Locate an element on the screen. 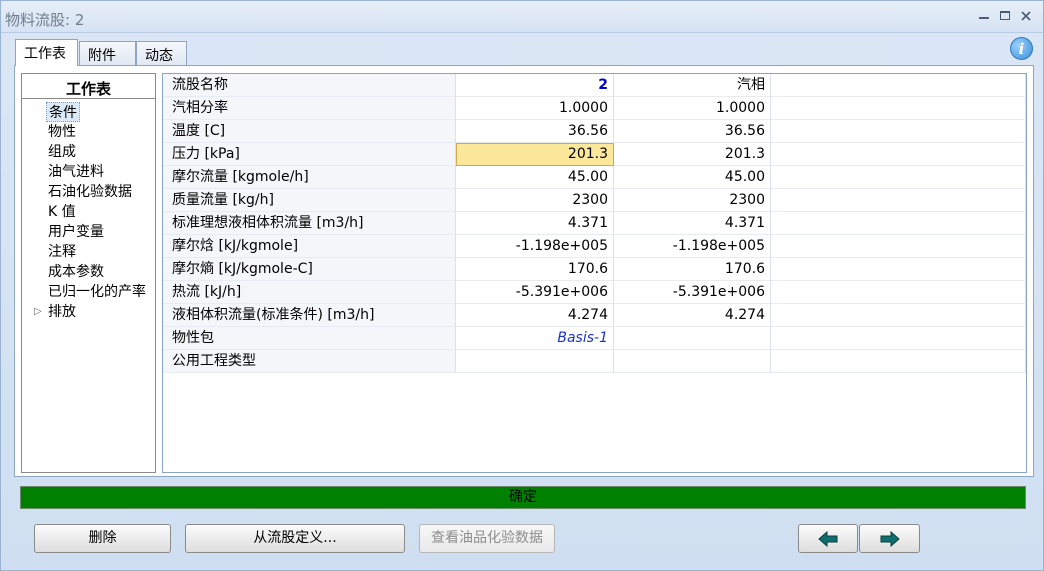 This screenshot has height=571, width=1044. row-label: 液相体积流量(标准条件) [m3/h] is located at coordinates (309, 315).